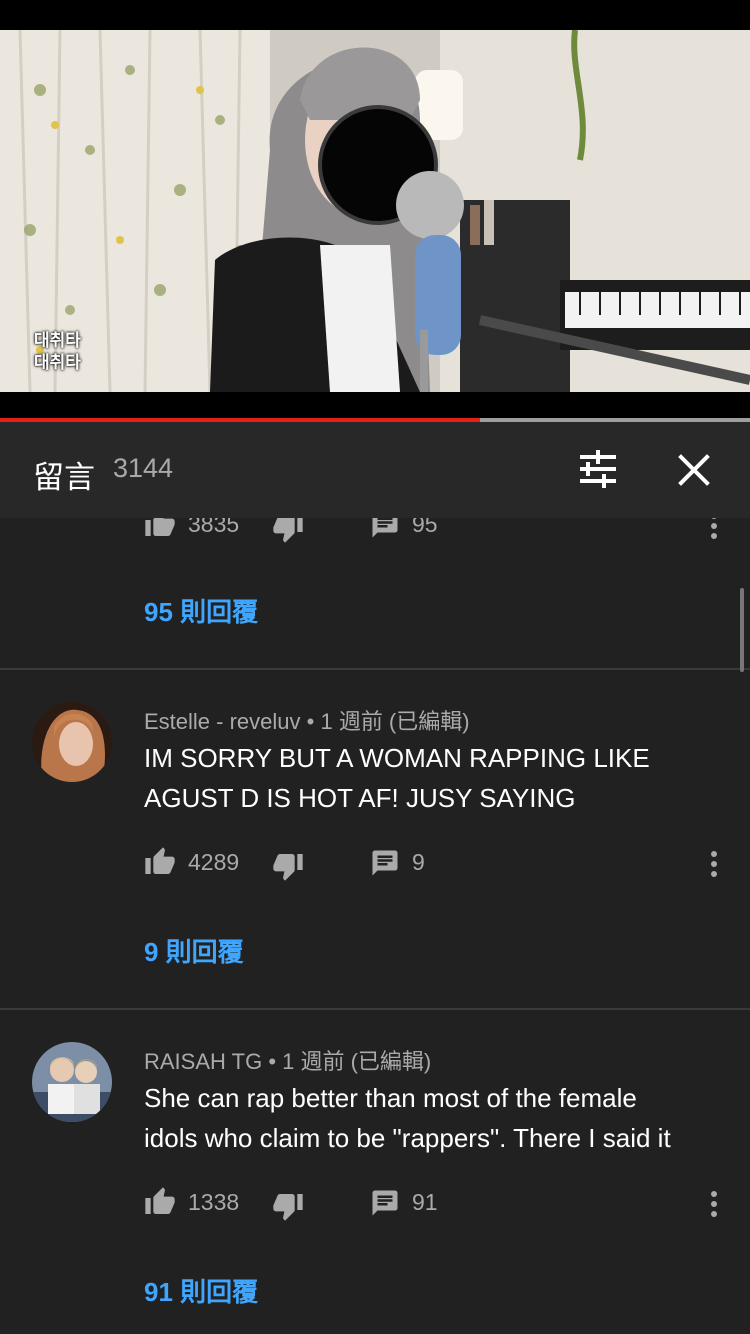 The height and width of the screenshot is (1334, 750). Describe the element at coordinates (64, 477) in the screenshot. I see `comments-title: 留言` at that location.